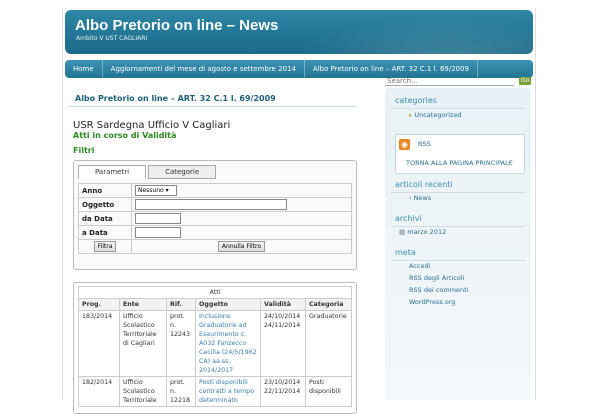 Image resolution: width=600 pixels, height=414 pixels. I want to click on validita-to: 24/11/2014, so click(282, 325).